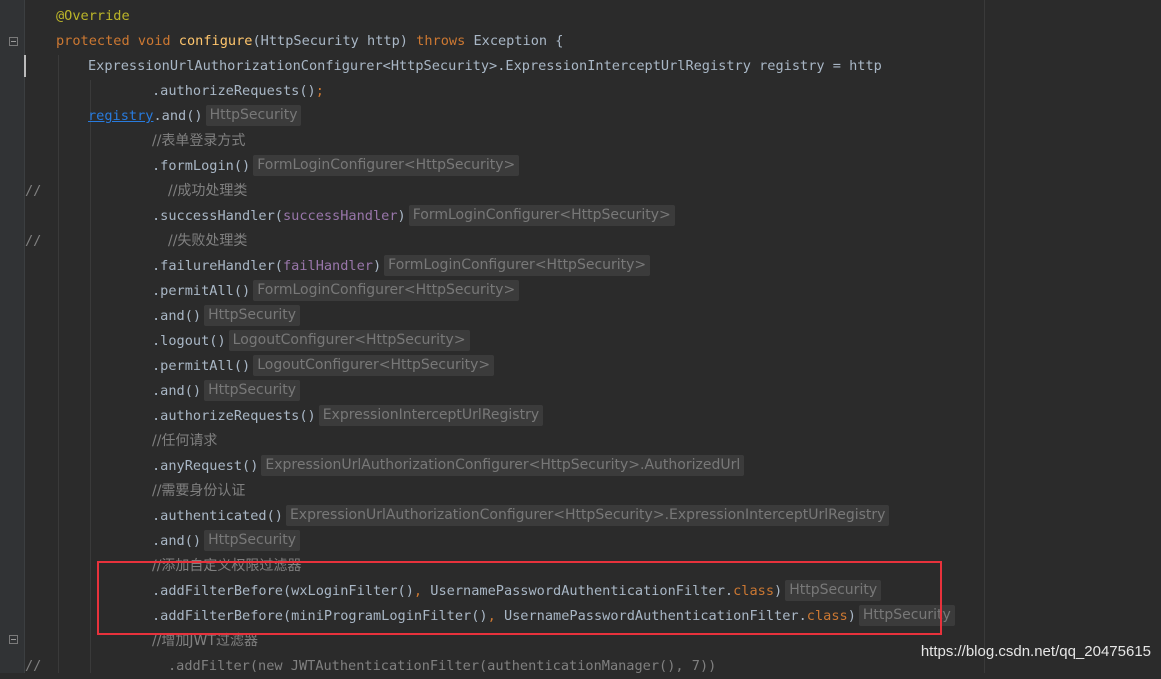 This screenshot has width=1161, height=679. What do you see at coordinates (340, 216) in the screenshot?
I see `field-reference: successHandler` at bounding box center [340, 216].